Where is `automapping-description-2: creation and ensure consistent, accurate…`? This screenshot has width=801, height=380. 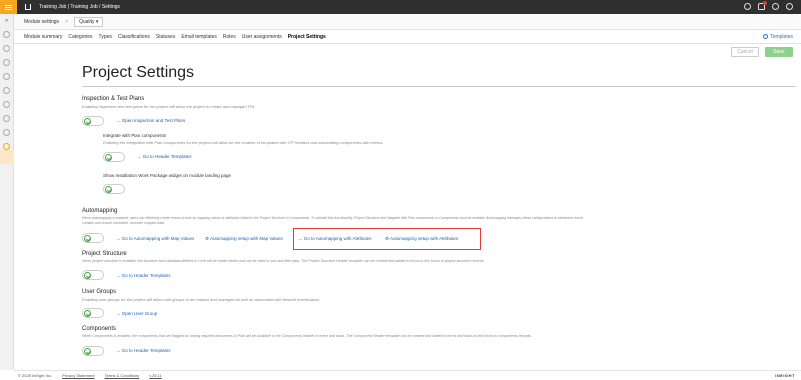
automapping-description-2: creation and ensure consistent, accurate… is located at coordinates (123, 223).